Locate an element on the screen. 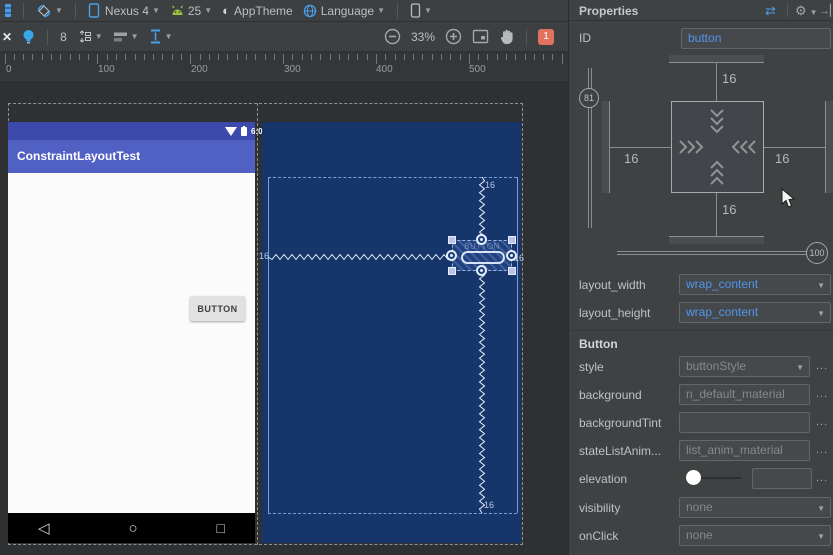  theme-selector: ◐ AppTheme is located at coordinates (257, 11).